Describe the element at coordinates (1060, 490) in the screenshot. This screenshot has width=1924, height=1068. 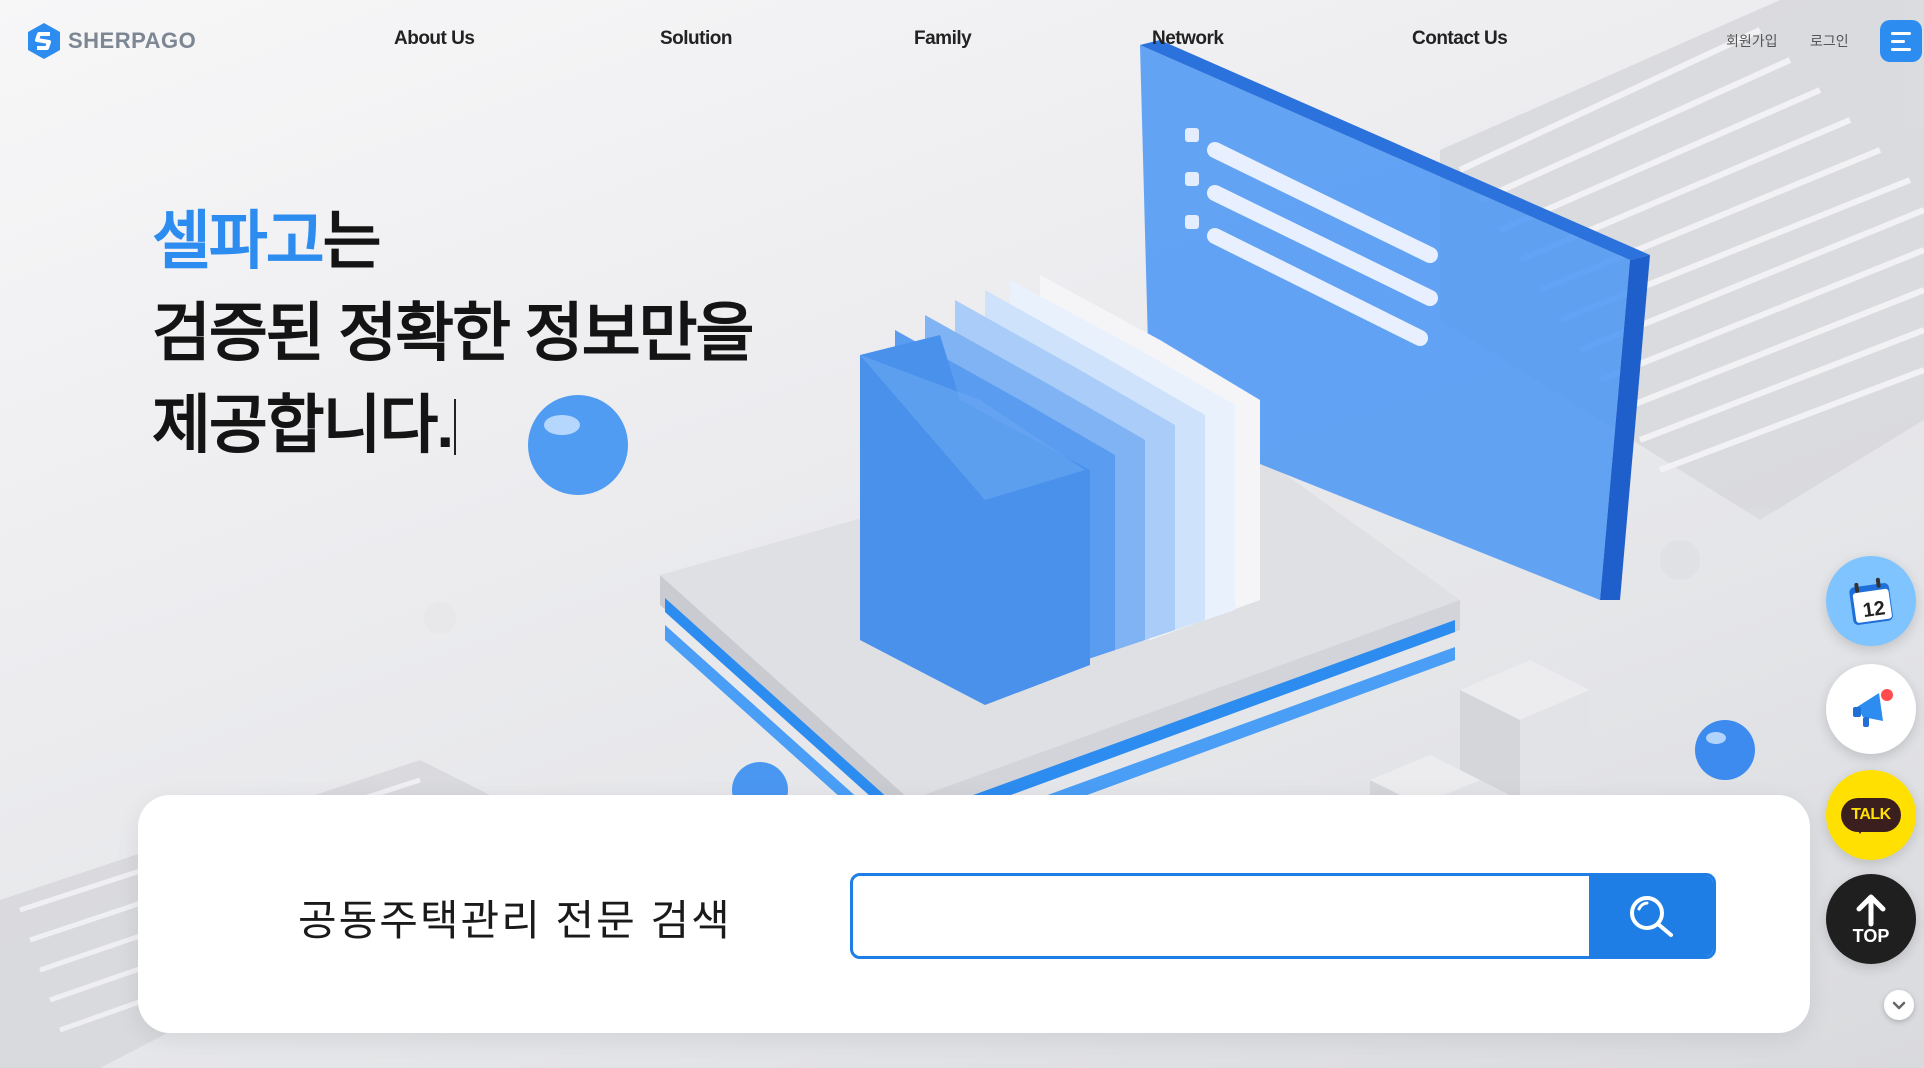
I see `folder-stack` at that location.